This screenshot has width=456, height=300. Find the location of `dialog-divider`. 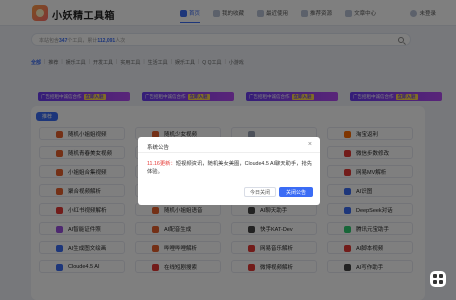

dialog-divider is located at coordinates (229, 152).